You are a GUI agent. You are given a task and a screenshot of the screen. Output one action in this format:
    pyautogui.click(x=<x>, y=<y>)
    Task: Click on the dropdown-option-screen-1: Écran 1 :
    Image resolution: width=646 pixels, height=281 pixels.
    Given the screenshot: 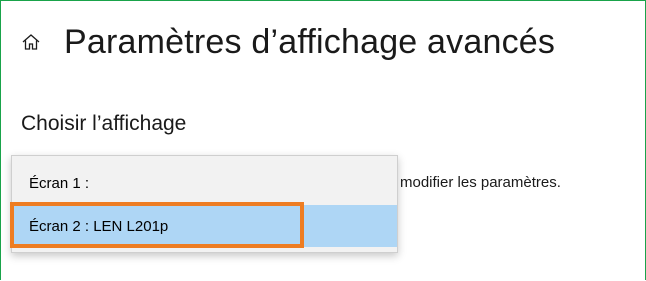 What is the action you would take?
    pyautogui.click(x=204, y=183)
    